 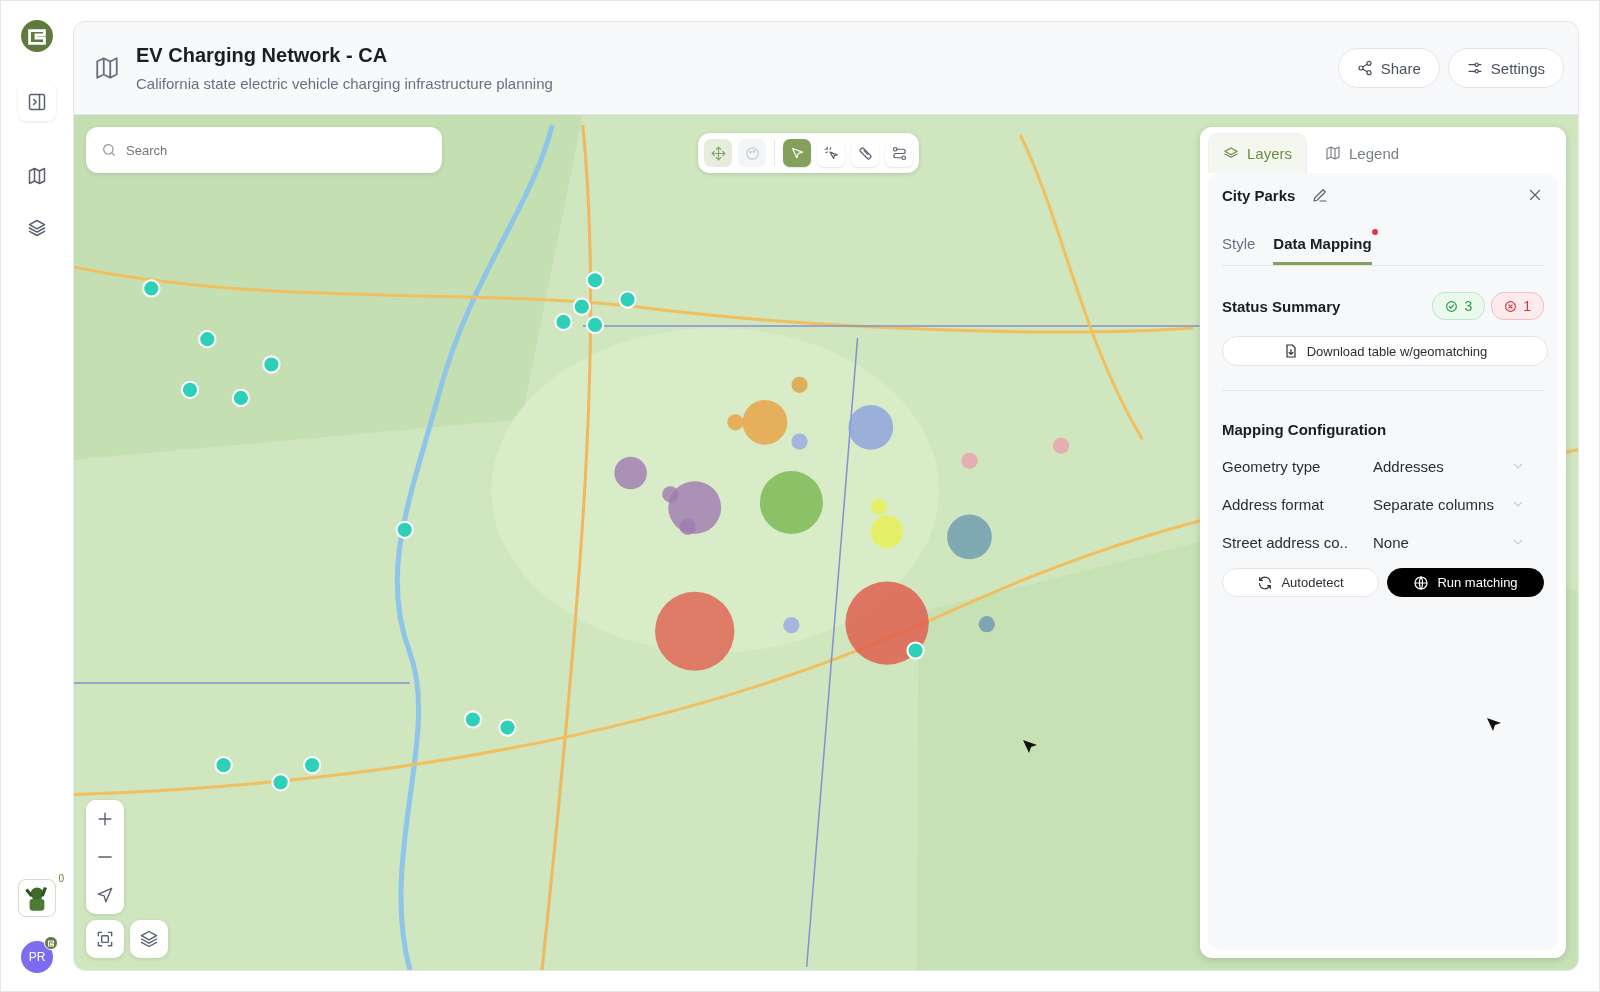 I want to click on layer-name: City Parks, so click(x=1259, y=195).